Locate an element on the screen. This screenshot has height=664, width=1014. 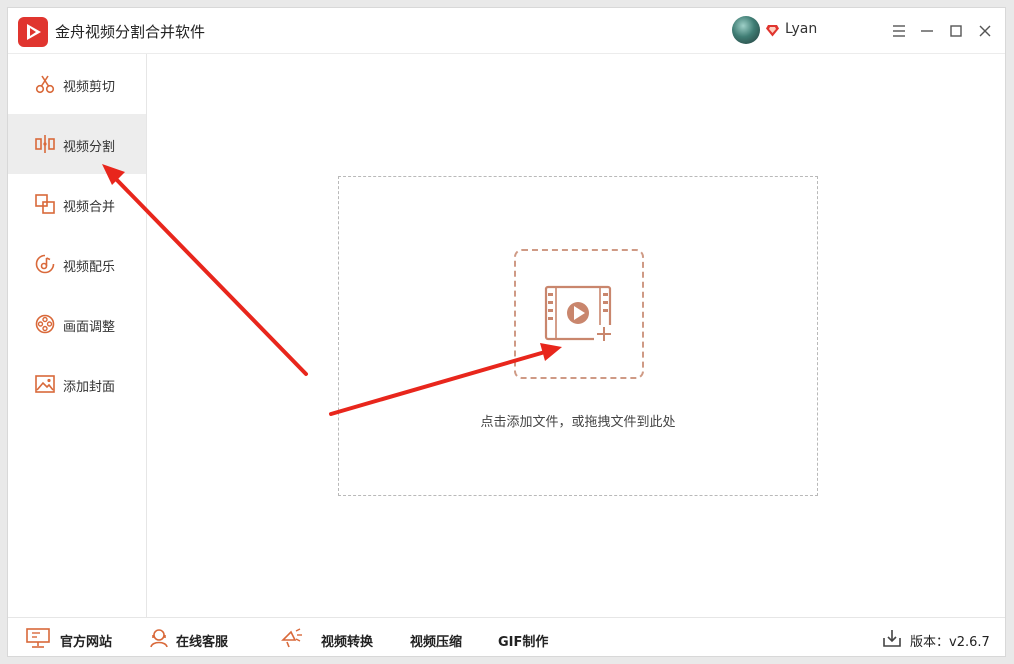
official-site-link: 官方网站 is located at coordinates (71, 638).